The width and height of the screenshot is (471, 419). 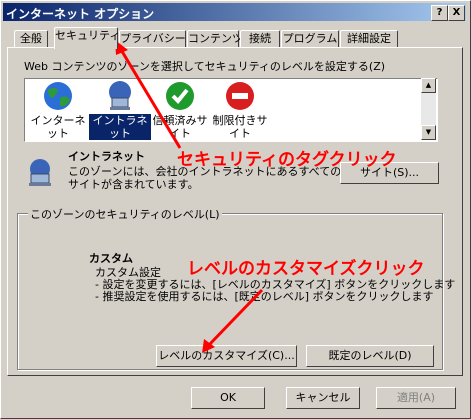 What do you see at coordinates (240, 127) in the screenshot?
I see `zone-label: 制限付きサイト` at bounding box center [240, 127].